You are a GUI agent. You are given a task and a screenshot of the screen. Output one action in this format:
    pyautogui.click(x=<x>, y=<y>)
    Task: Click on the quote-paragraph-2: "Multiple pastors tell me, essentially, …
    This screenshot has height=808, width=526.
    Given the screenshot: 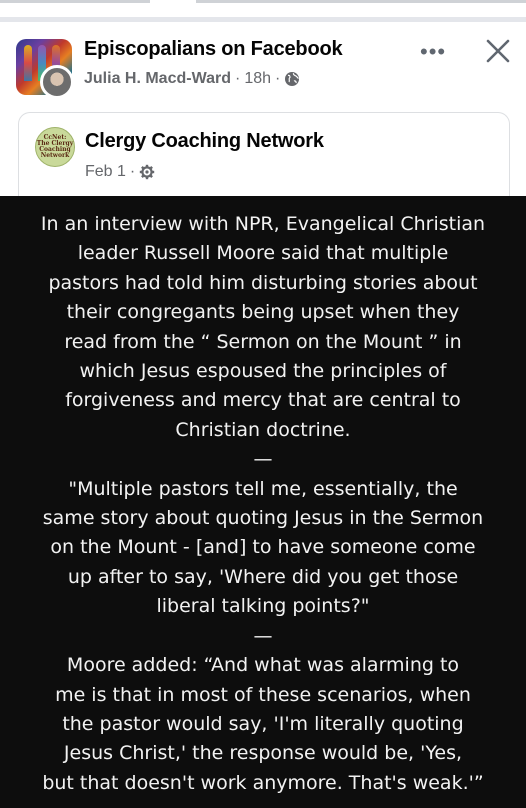 What is the action you would take?
    pyautogui.click(x=263, y=547)
    